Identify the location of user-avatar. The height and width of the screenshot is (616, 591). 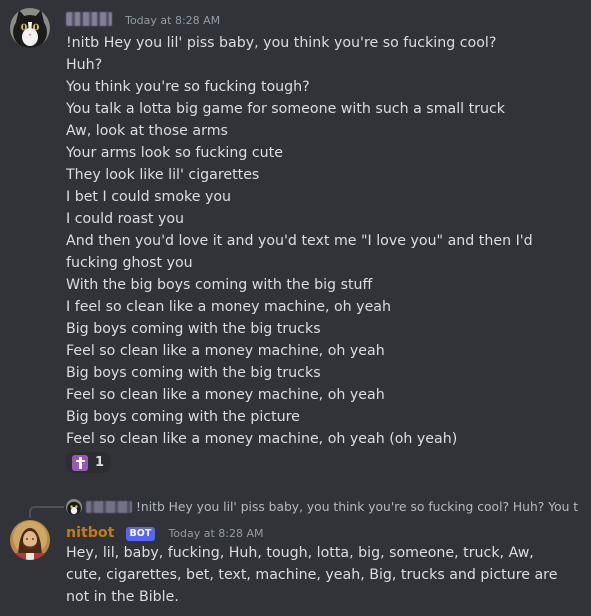
(30, 28).